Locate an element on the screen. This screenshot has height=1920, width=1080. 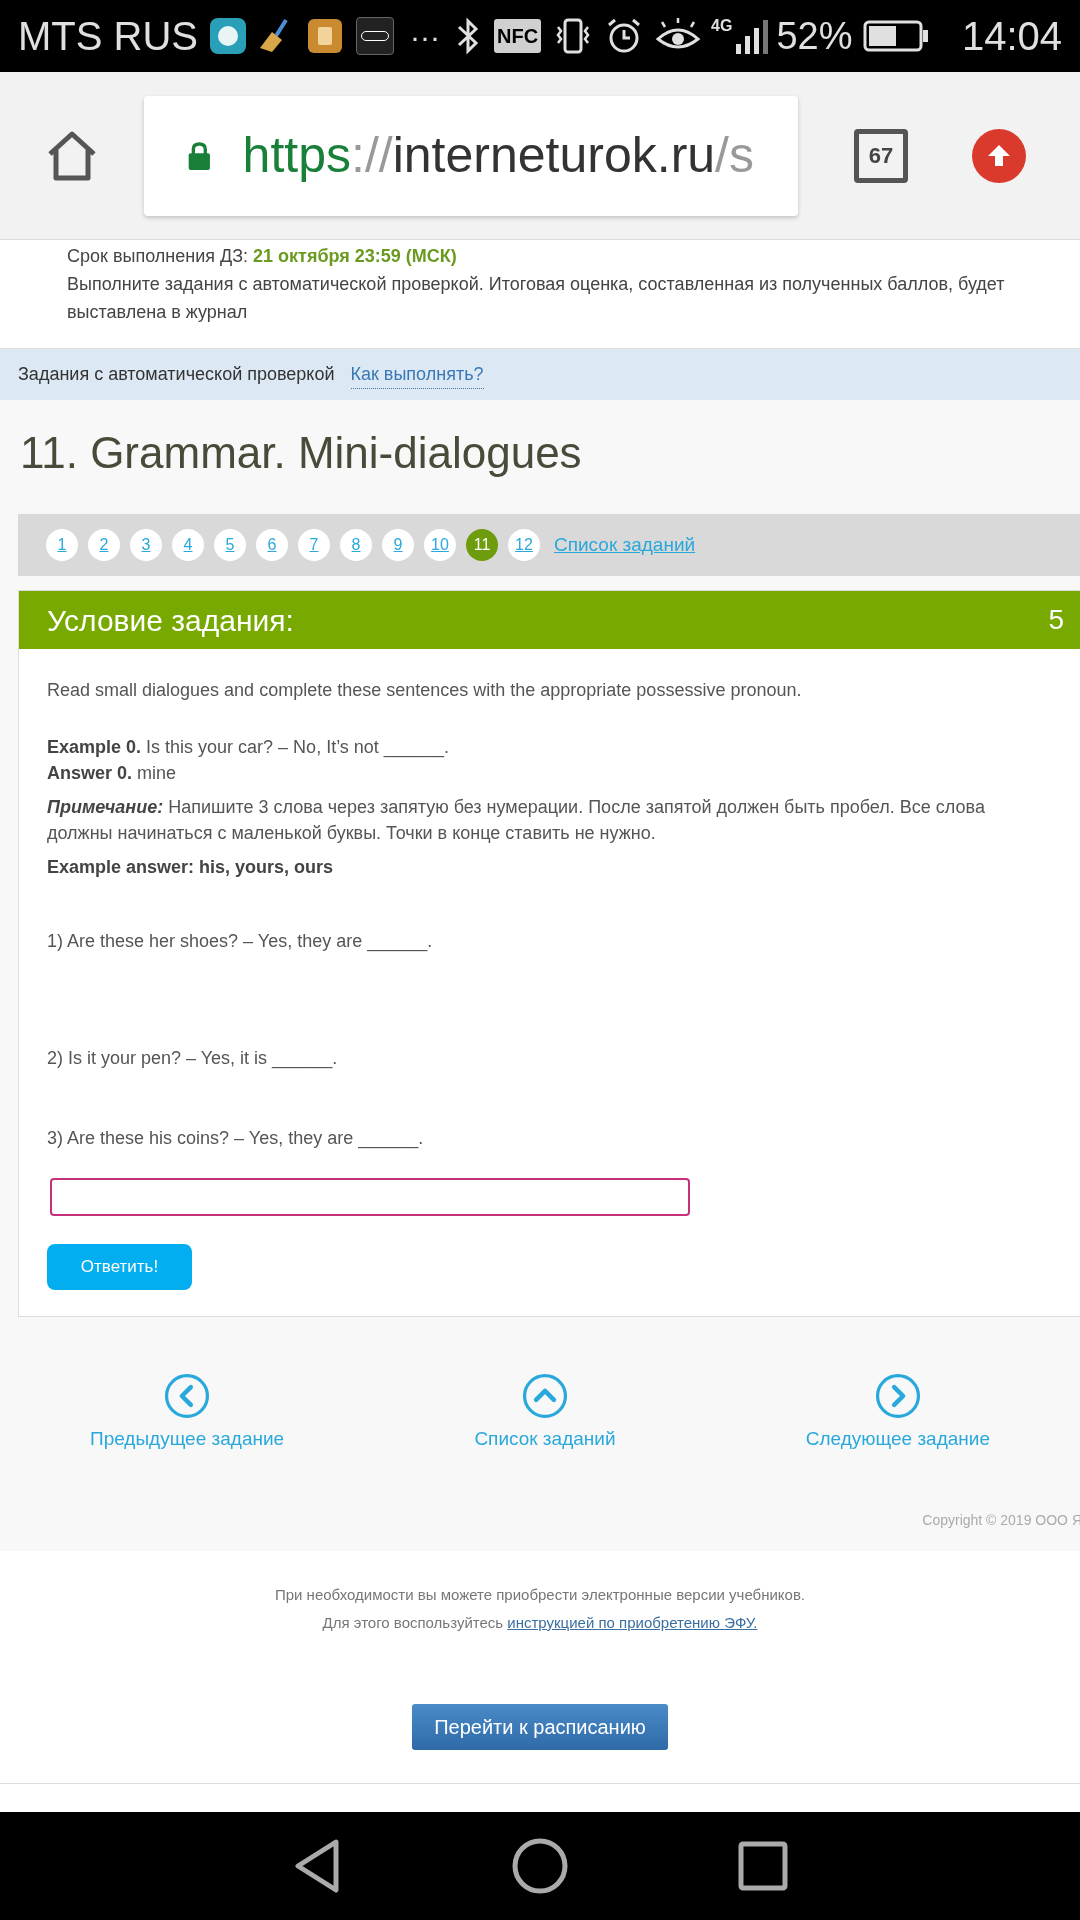
task-header-title: Условие задания: is located at coordinates (170, 620).